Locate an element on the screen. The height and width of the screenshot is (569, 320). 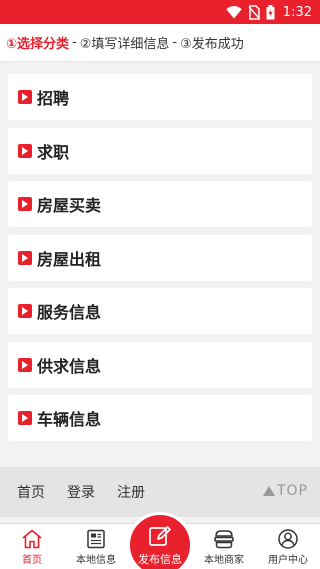
category-label: 房屋买卖 is located at coordinates (69, 205).